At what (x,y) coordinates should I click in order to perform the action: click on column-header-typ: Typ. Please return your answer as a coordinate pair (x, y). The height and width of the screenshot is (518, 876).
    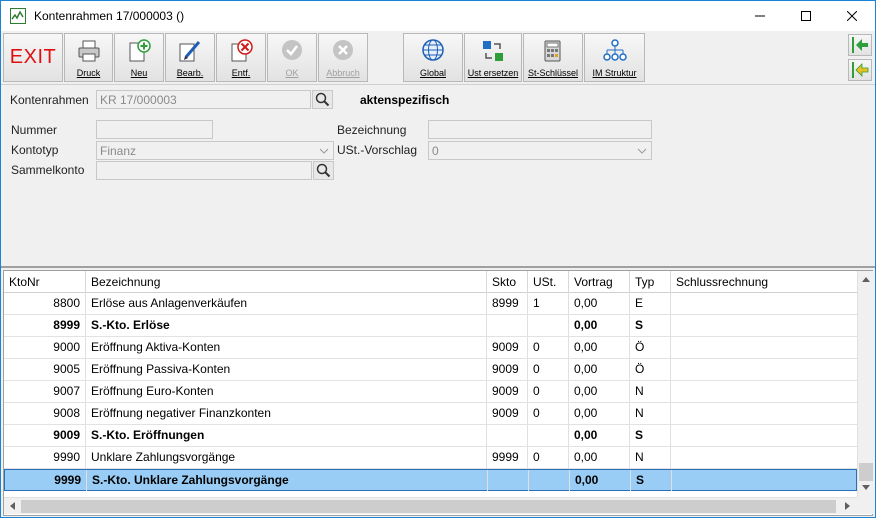
    Looking at the image, I should click on (650, 282).